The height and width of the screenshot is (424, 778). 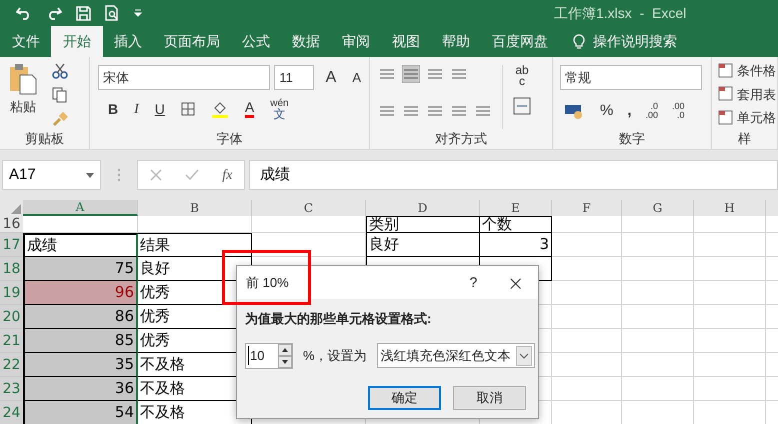 I want to click on table-cell: 85, so click(x=80, y=341).